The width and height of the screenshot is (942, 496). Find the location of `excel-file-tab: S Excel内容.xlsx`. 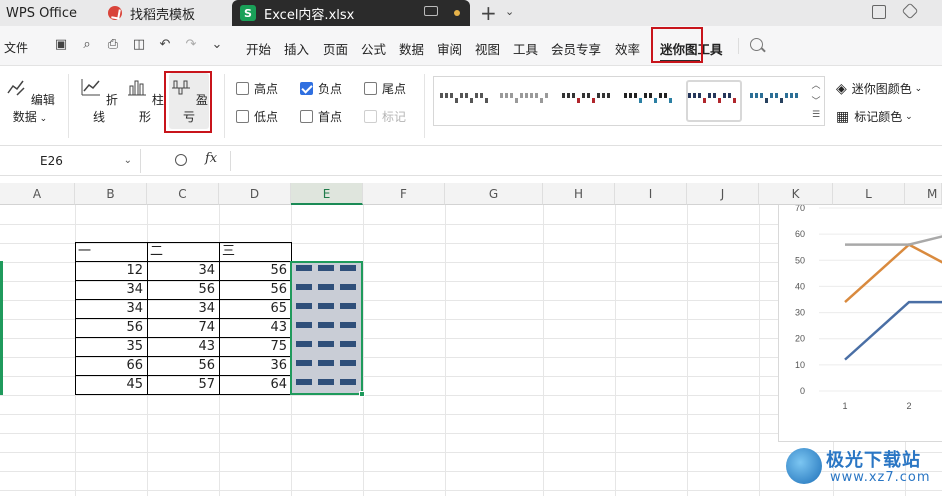

excel-file-tab: S Excel内容.xlsx is located at coordinates (351, 13).